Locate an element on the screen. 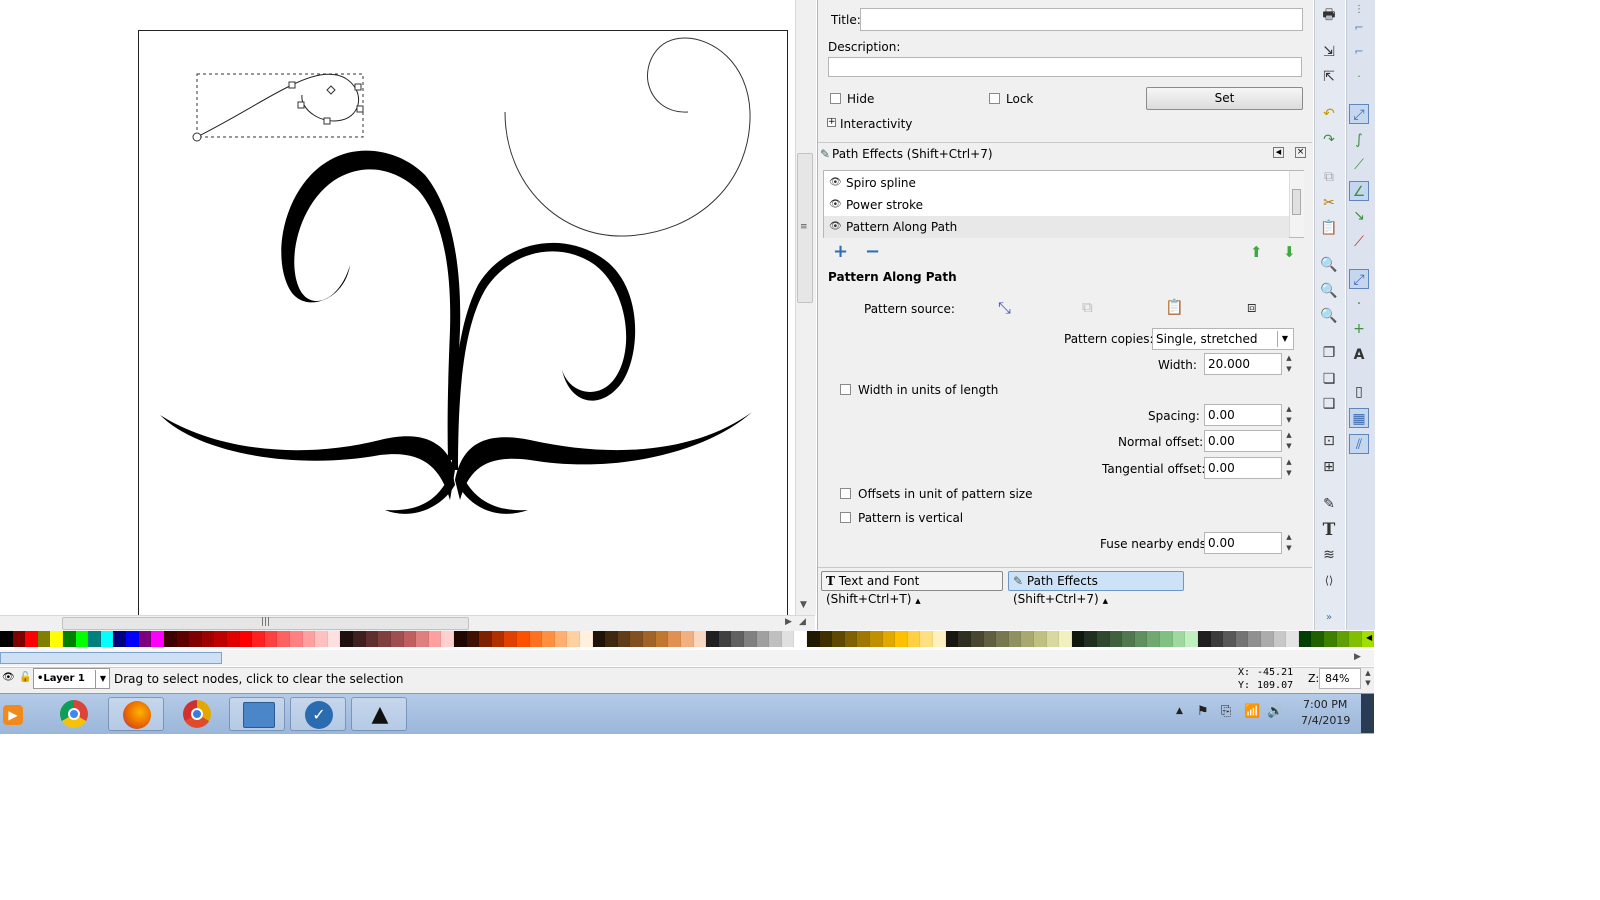 Image resolution: width=1600 pixels, height=900 pixels. more-icon: » is located at coordinates (1329, 618).